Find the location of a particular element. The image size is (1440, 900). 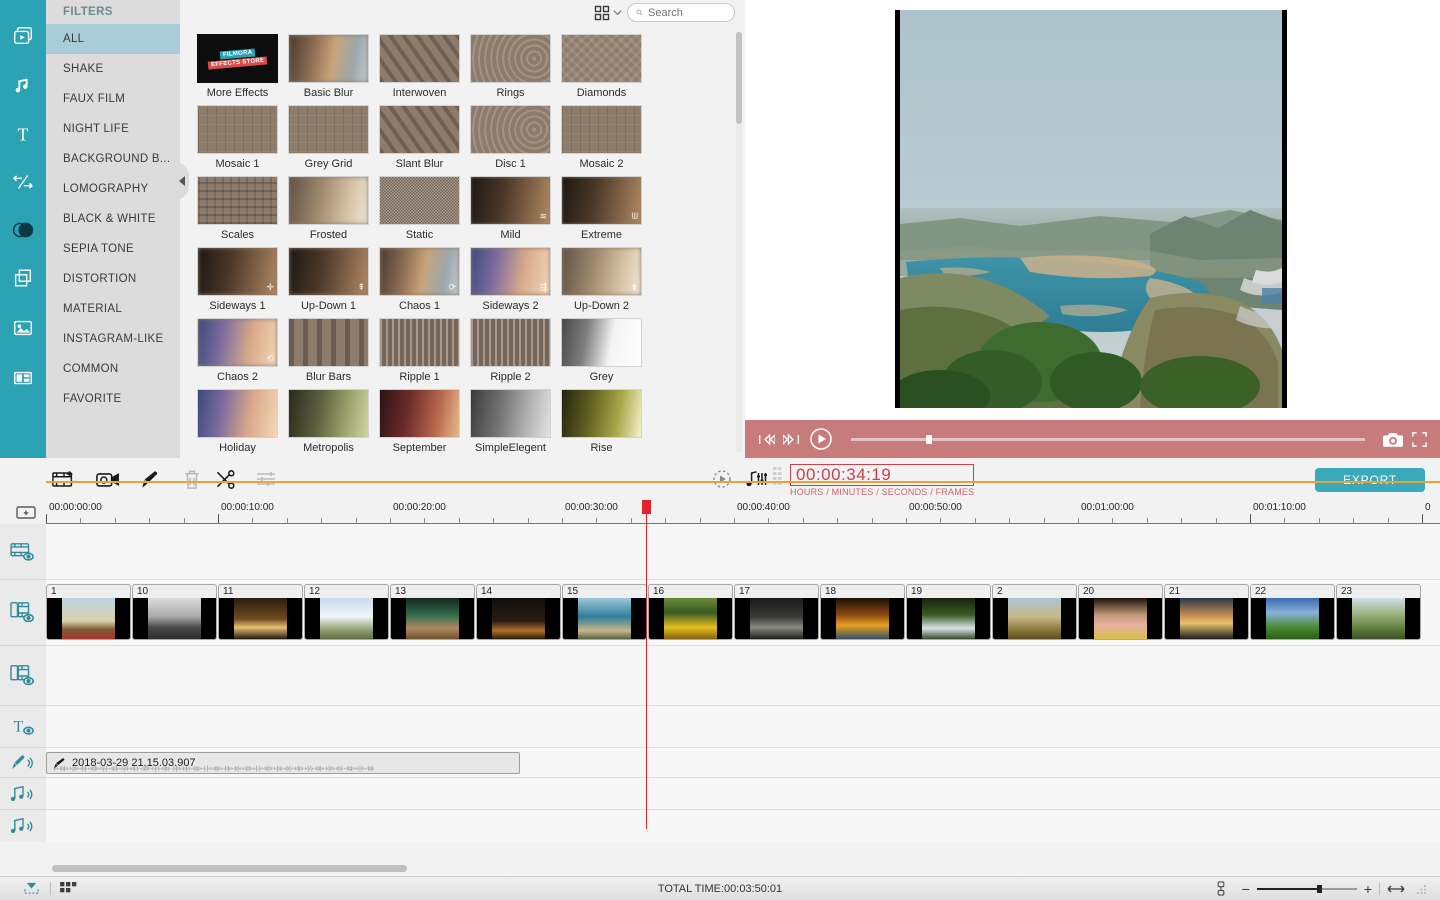

timeline-clip: 2 is located at coordinates (1034, 612).